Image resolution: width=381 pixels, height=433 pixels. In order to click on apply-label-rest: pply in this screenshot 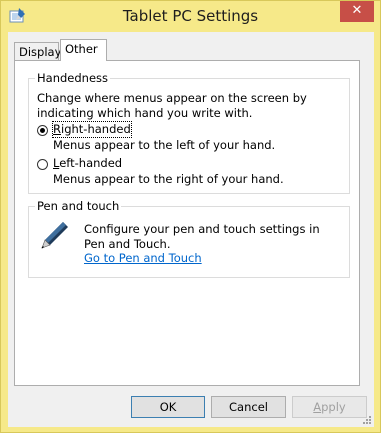, I will do `click(333, 407)`.